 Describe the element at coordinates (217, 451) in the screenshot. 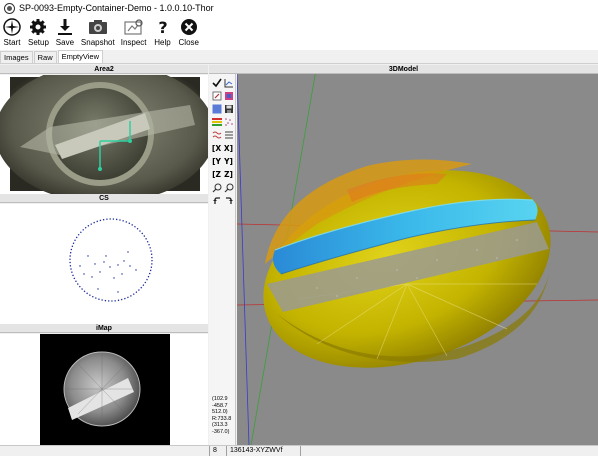

I see `status-count: 8` at that location.